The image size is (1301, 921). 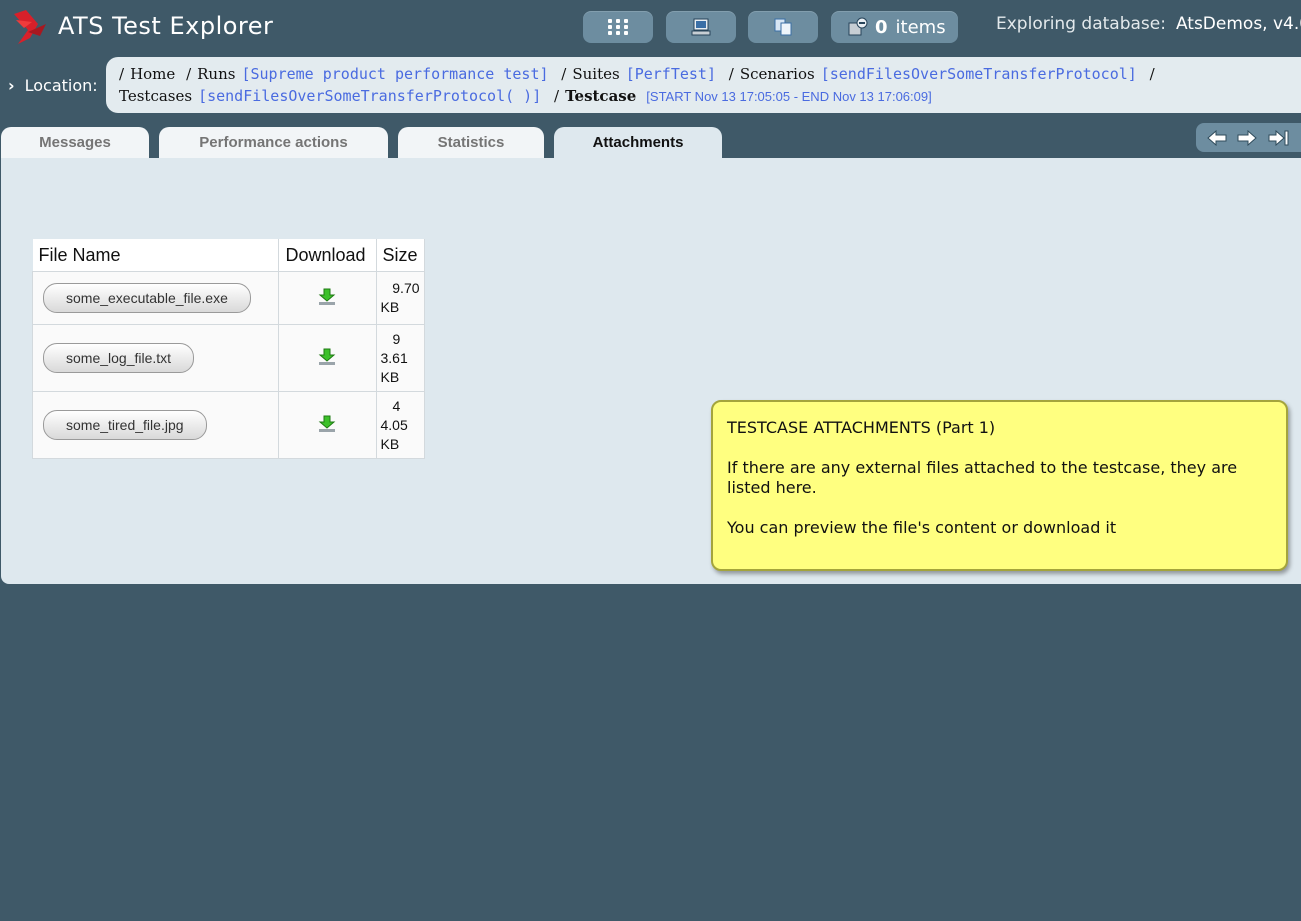 What do you see at coordinates (861, 427) in the screenshot?
I see `tooltip-title: TESTCASE ATTACHMENTS (Part 1)` at bounding box center [861, 427].